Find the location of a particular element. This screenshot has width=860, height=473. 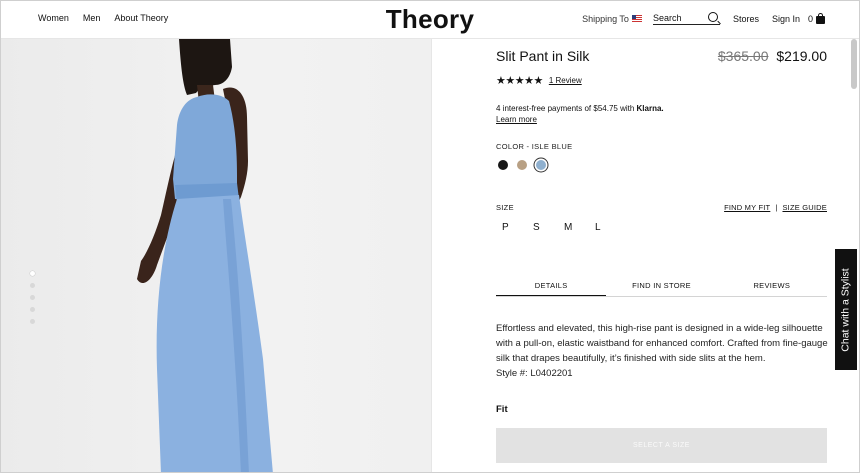

chat-label: Chat with a Stylist is located at coordinates (846, 309).